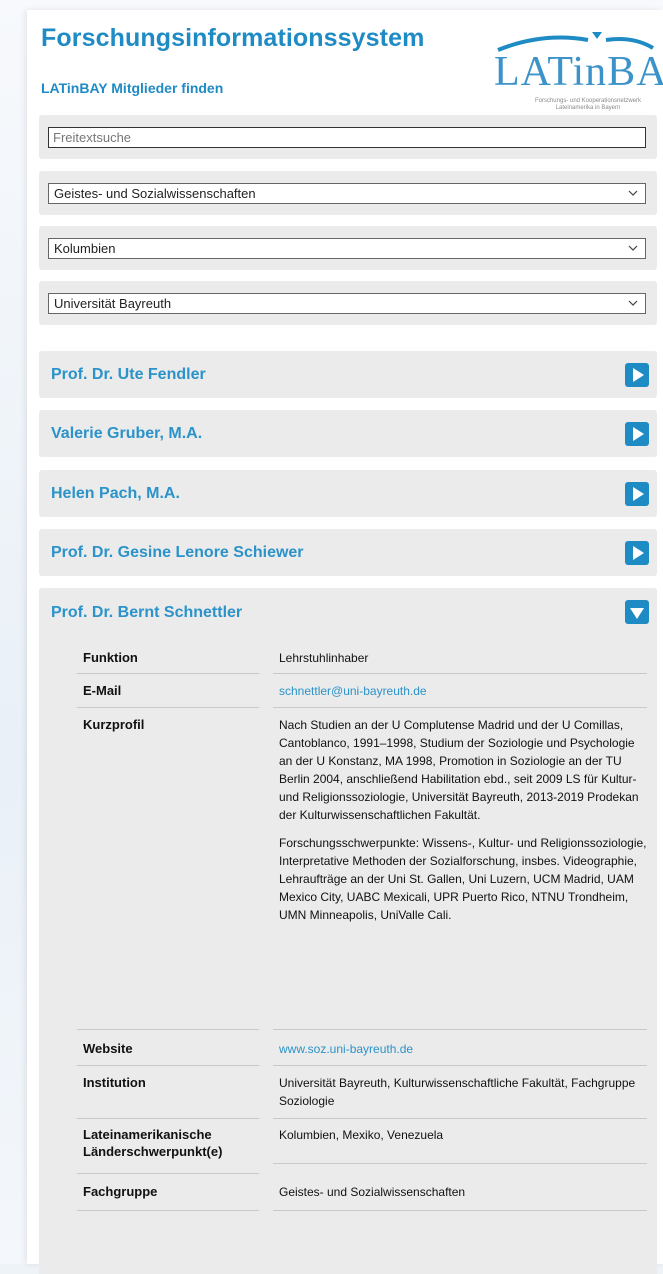  I want to click on website-link: www.soz.uni-bayreuth.de, so click(463, 1049).